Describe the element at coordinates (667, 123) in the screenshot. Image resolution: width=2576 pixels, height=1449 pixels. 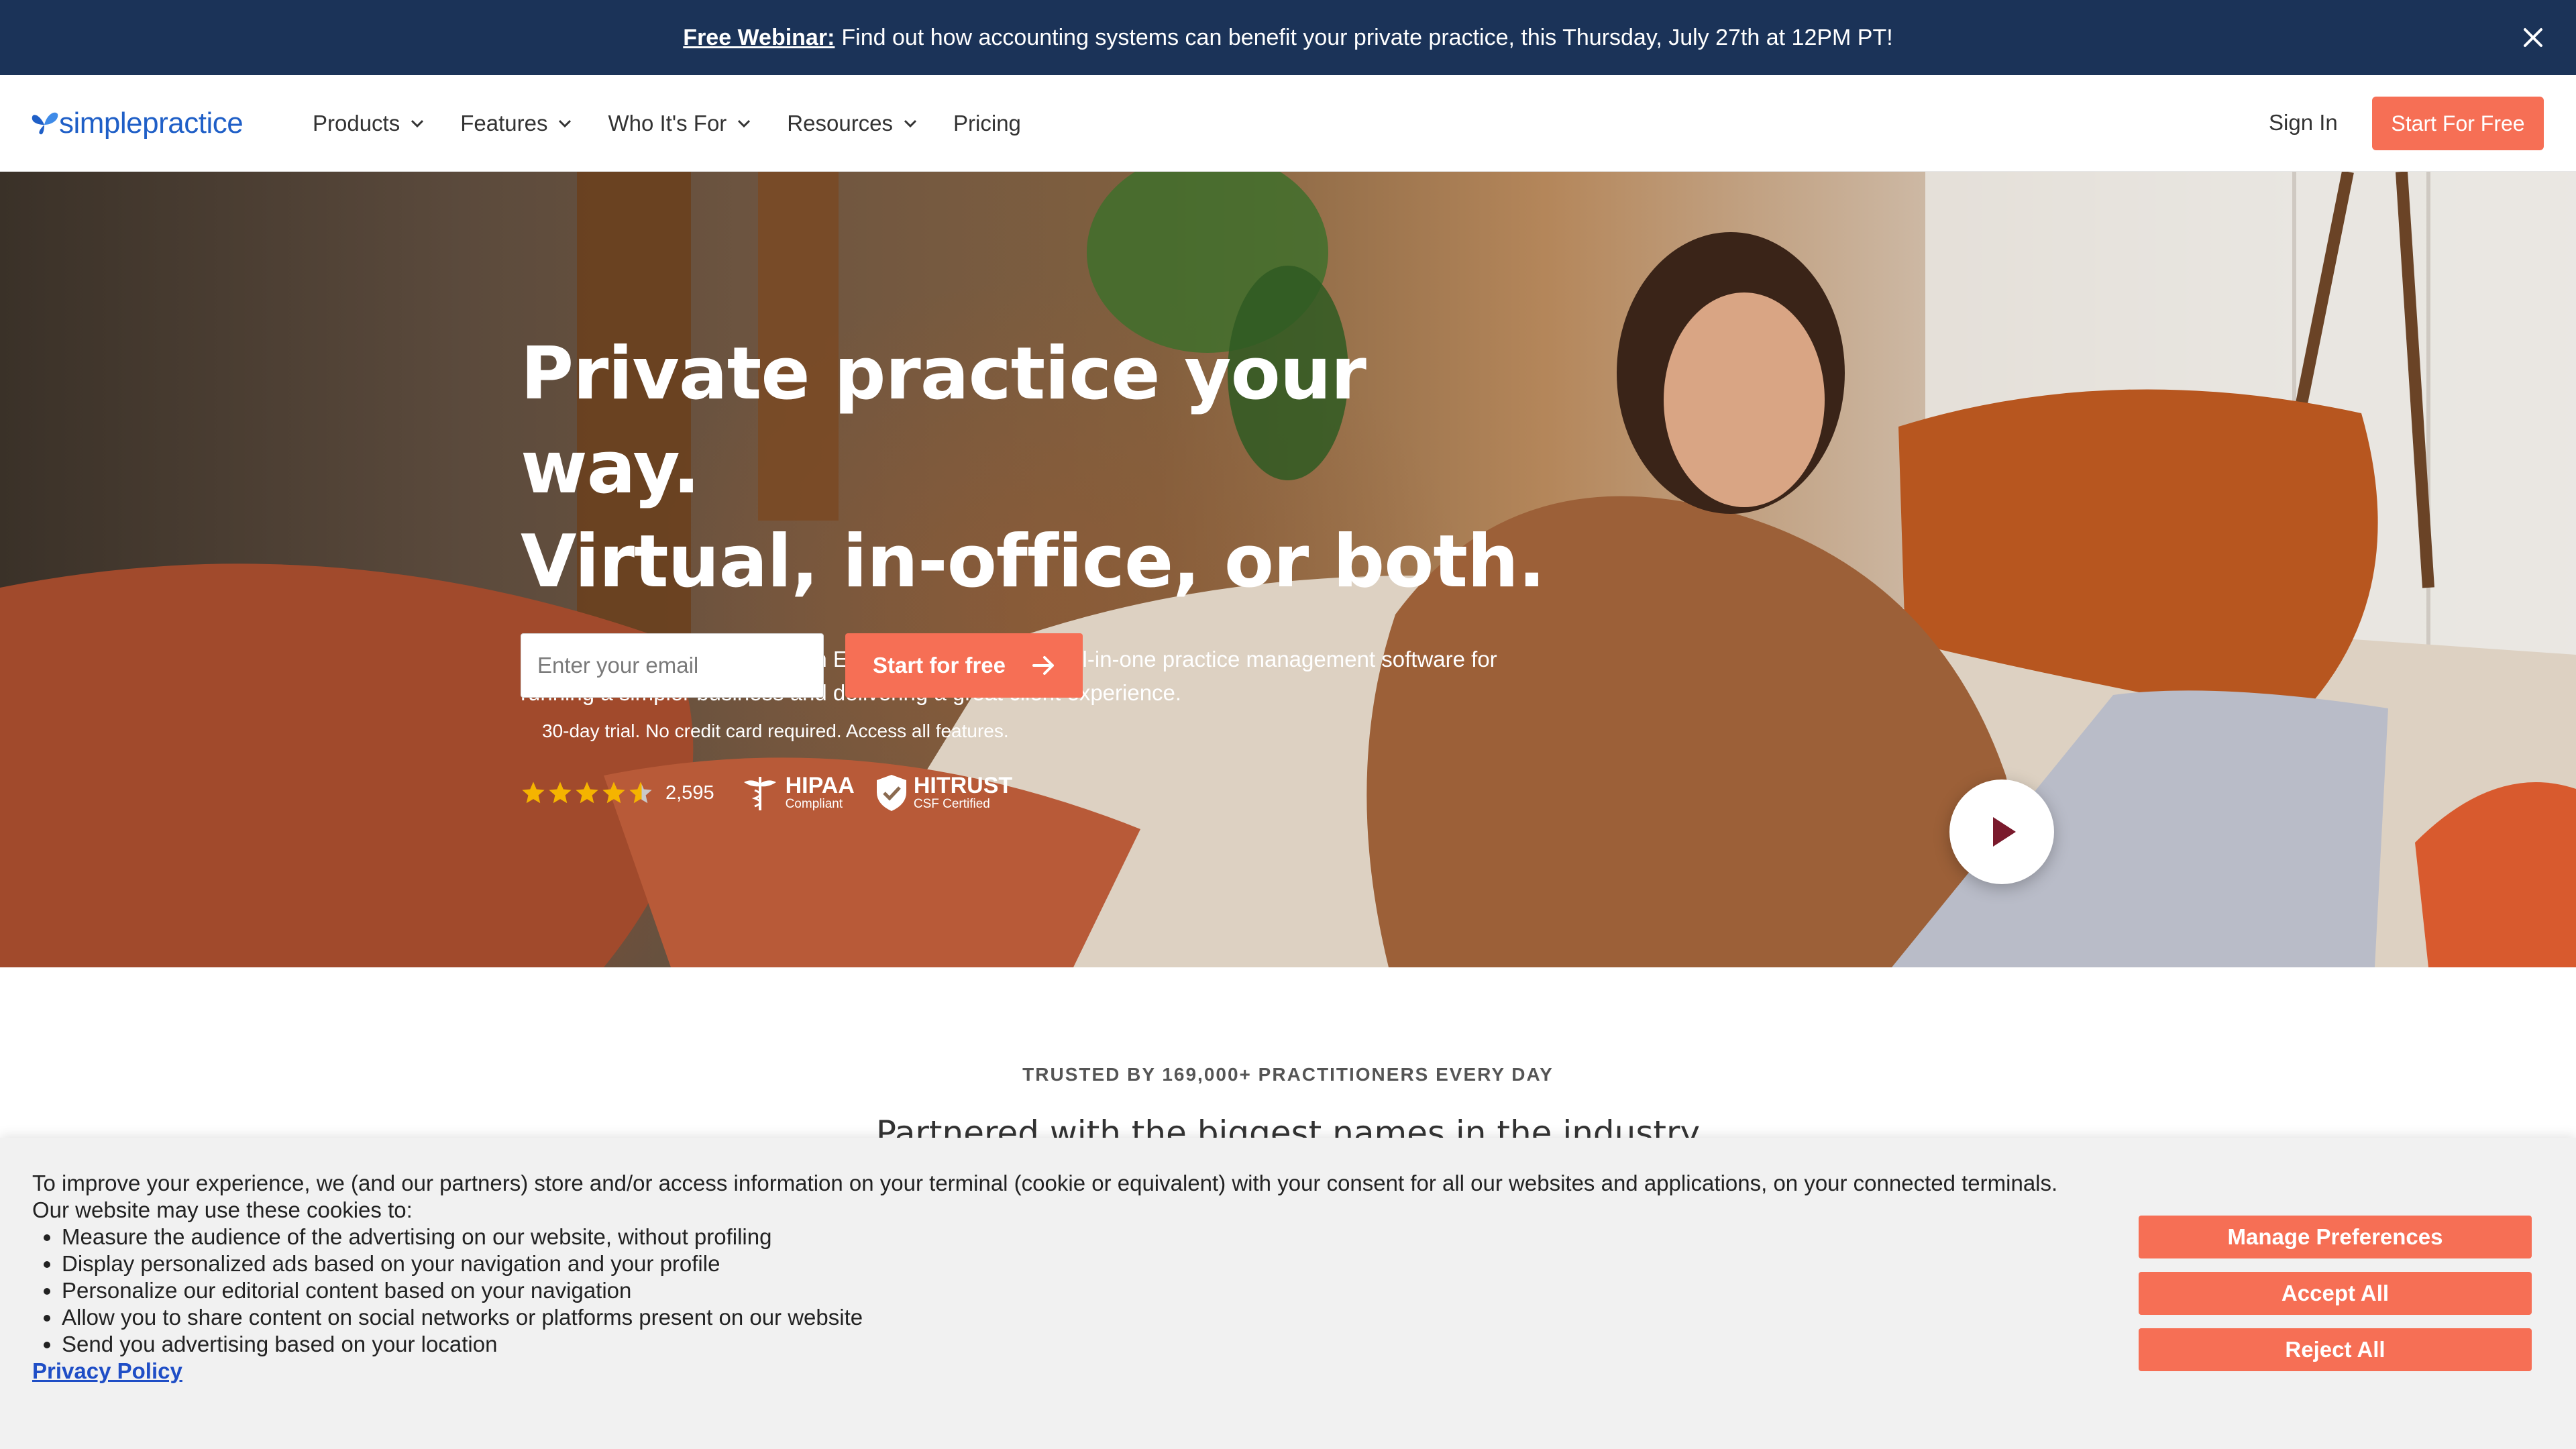
I see `nav-item-label: Who It's For` at that location.